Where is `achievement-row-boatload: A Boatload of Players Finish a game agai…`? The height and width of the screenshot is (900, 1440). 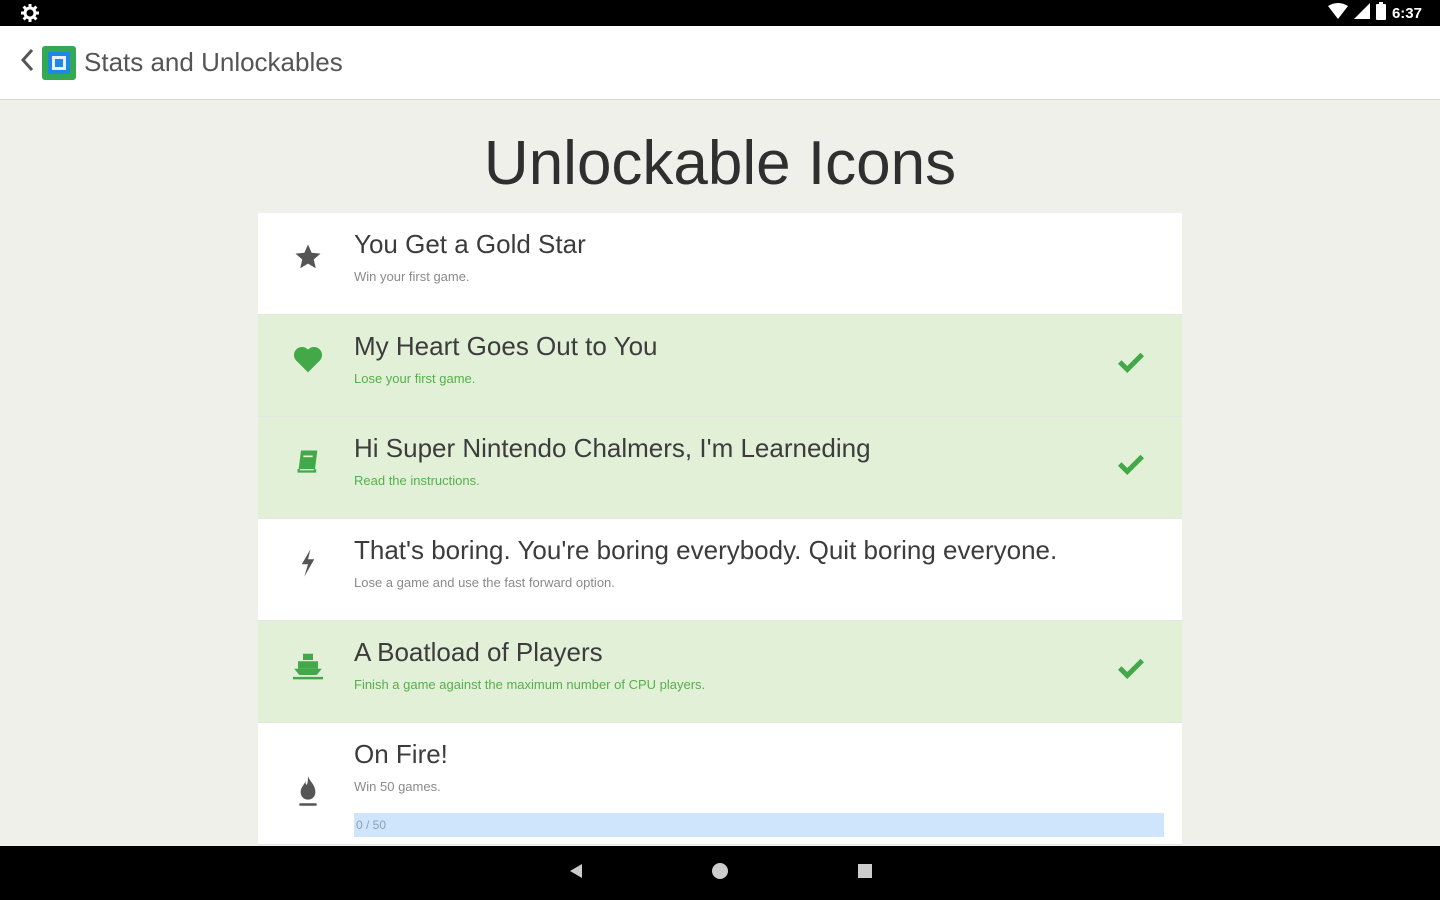
achievement-row-boatload: A Boatload of Players Finish a game agai… is located at coordinates (720, 672).